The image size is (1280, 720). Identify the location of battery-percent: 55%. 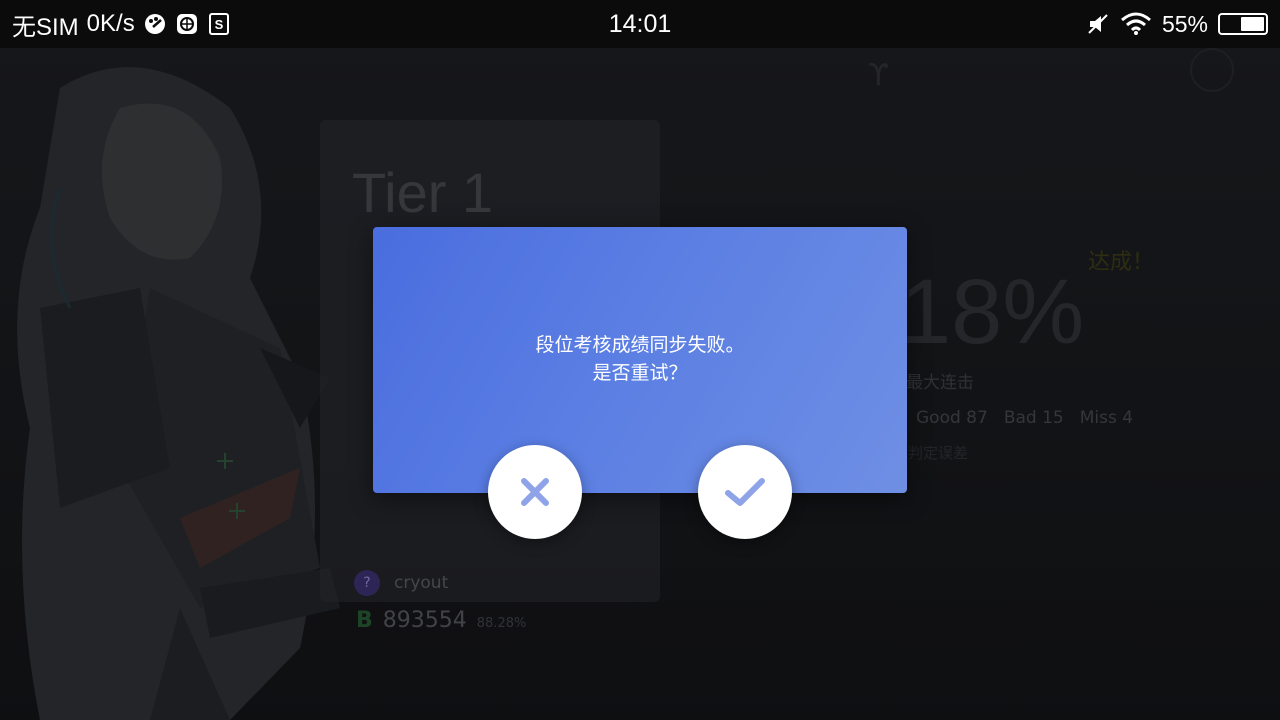
(1184, 23).